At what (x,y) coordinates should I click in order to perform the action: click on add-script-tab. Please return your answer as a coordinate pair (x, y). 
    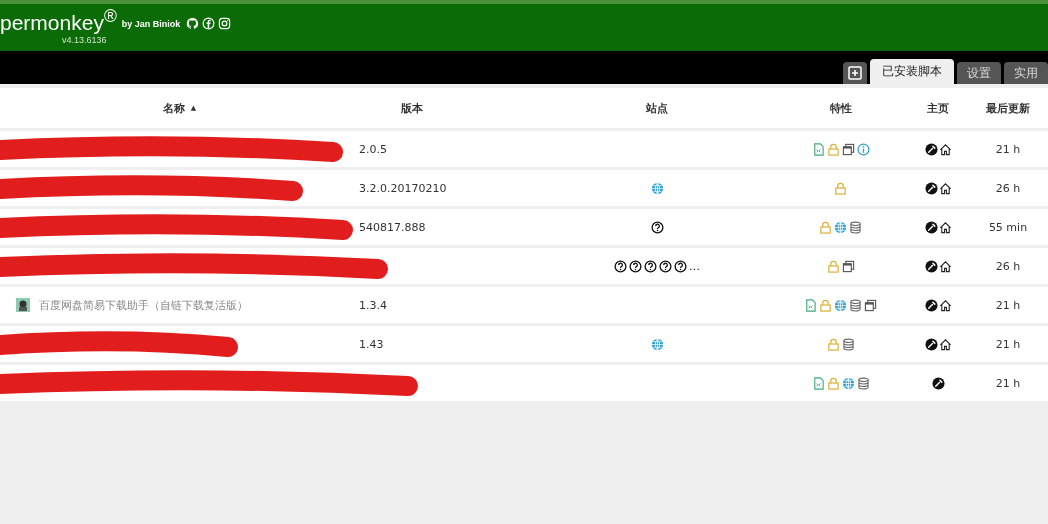
    Looking at the image, I should click on (855, 73).